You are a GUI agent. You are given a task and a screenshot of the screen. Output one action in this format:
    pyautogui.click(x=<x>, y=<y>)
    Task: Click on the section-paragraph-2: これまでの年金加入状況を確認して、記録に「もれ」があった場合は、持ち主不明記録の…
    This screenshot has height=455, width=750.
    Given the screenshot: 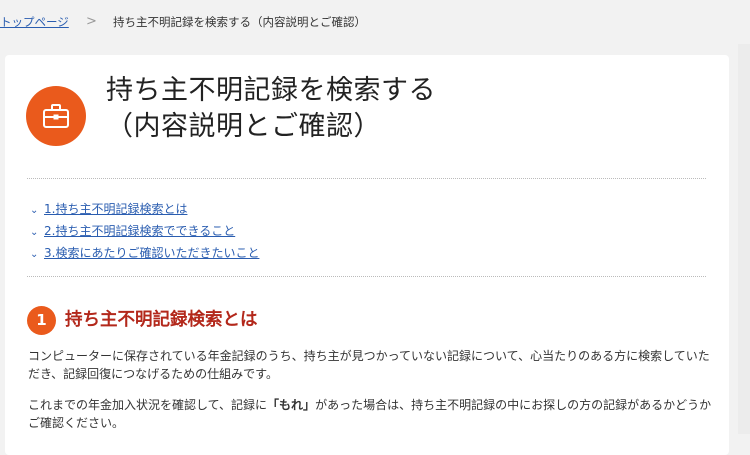 What is the action you would take?
    pyautogui.click(x=370, y=414)
    